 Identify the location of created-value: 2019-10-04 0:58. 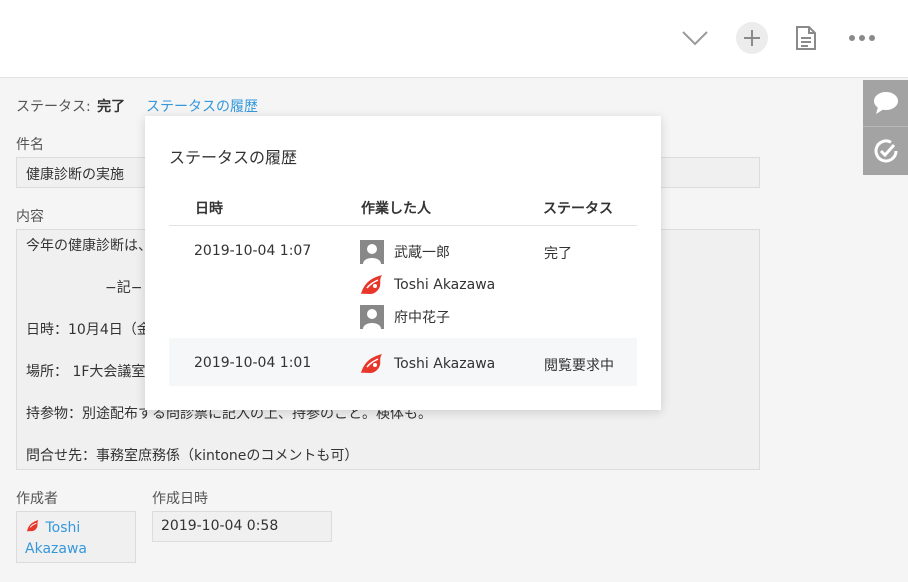
(220, 526).